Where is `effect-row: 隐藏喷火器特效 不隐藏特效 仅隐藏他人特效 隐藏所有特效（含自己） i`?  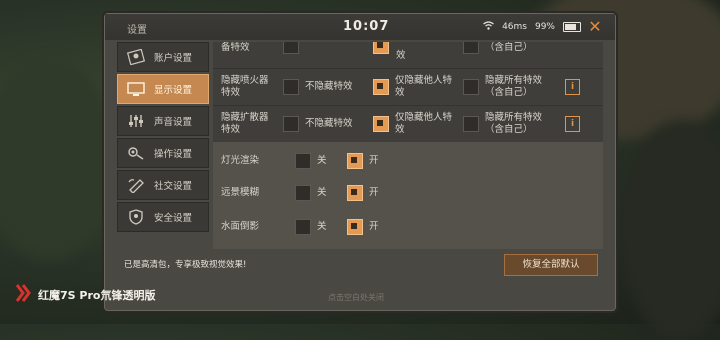 effect-row: 隐藏喷火器特效 不隐藏特效 仅隐藏他人特效 隐藏所有特效（含自己） i is located at coordinates (408, 87).